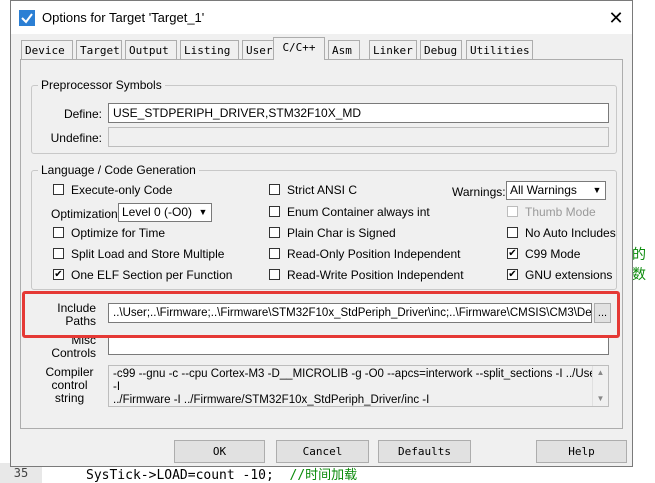  I want to click on define-label: Define:, so click(82, 114).